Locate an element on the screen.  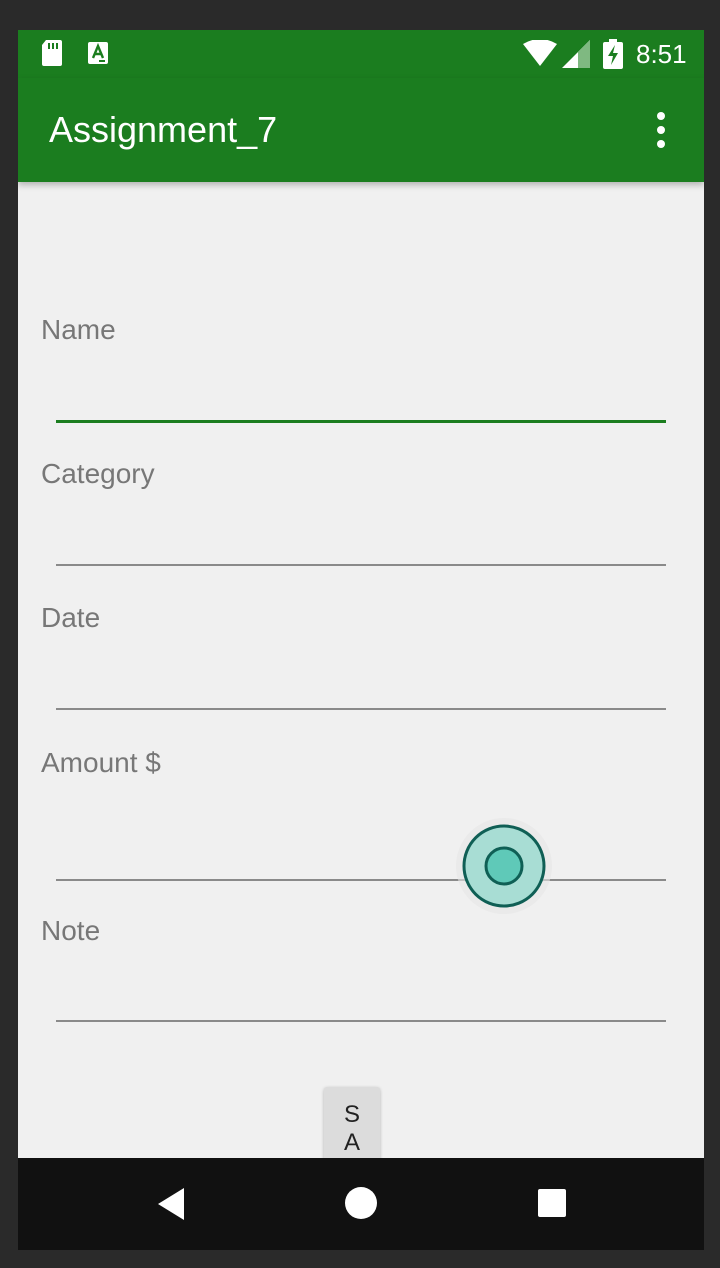
amount-field is located at coordinates (361, 857).